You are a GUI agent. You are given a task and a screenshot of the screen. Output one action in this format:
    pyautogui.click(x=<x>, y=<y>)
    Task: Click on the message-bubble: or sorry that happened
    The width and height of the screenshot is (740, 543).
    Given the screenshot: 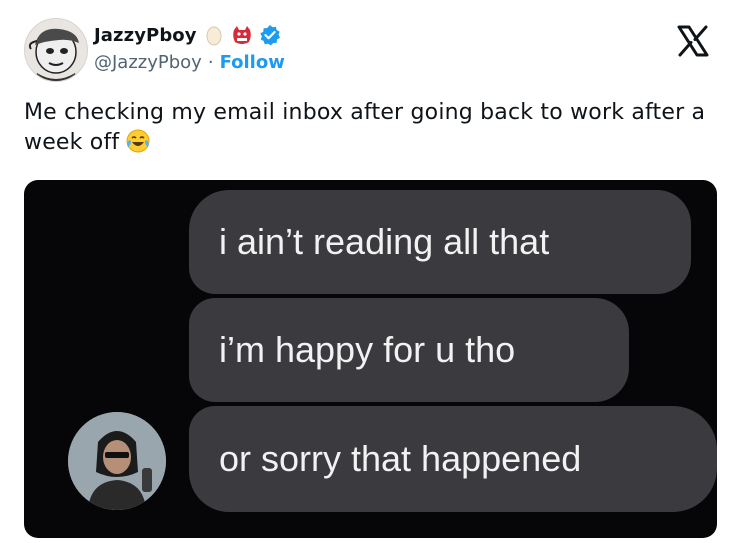 What is the action you would take?
    pyautogui.click(x=453, y=459)
    